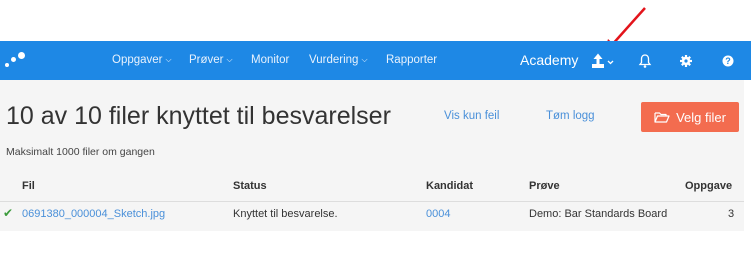 The height and width of the screenshot is (265, 751). I want to click on help-button: ?, so click(728, 61).